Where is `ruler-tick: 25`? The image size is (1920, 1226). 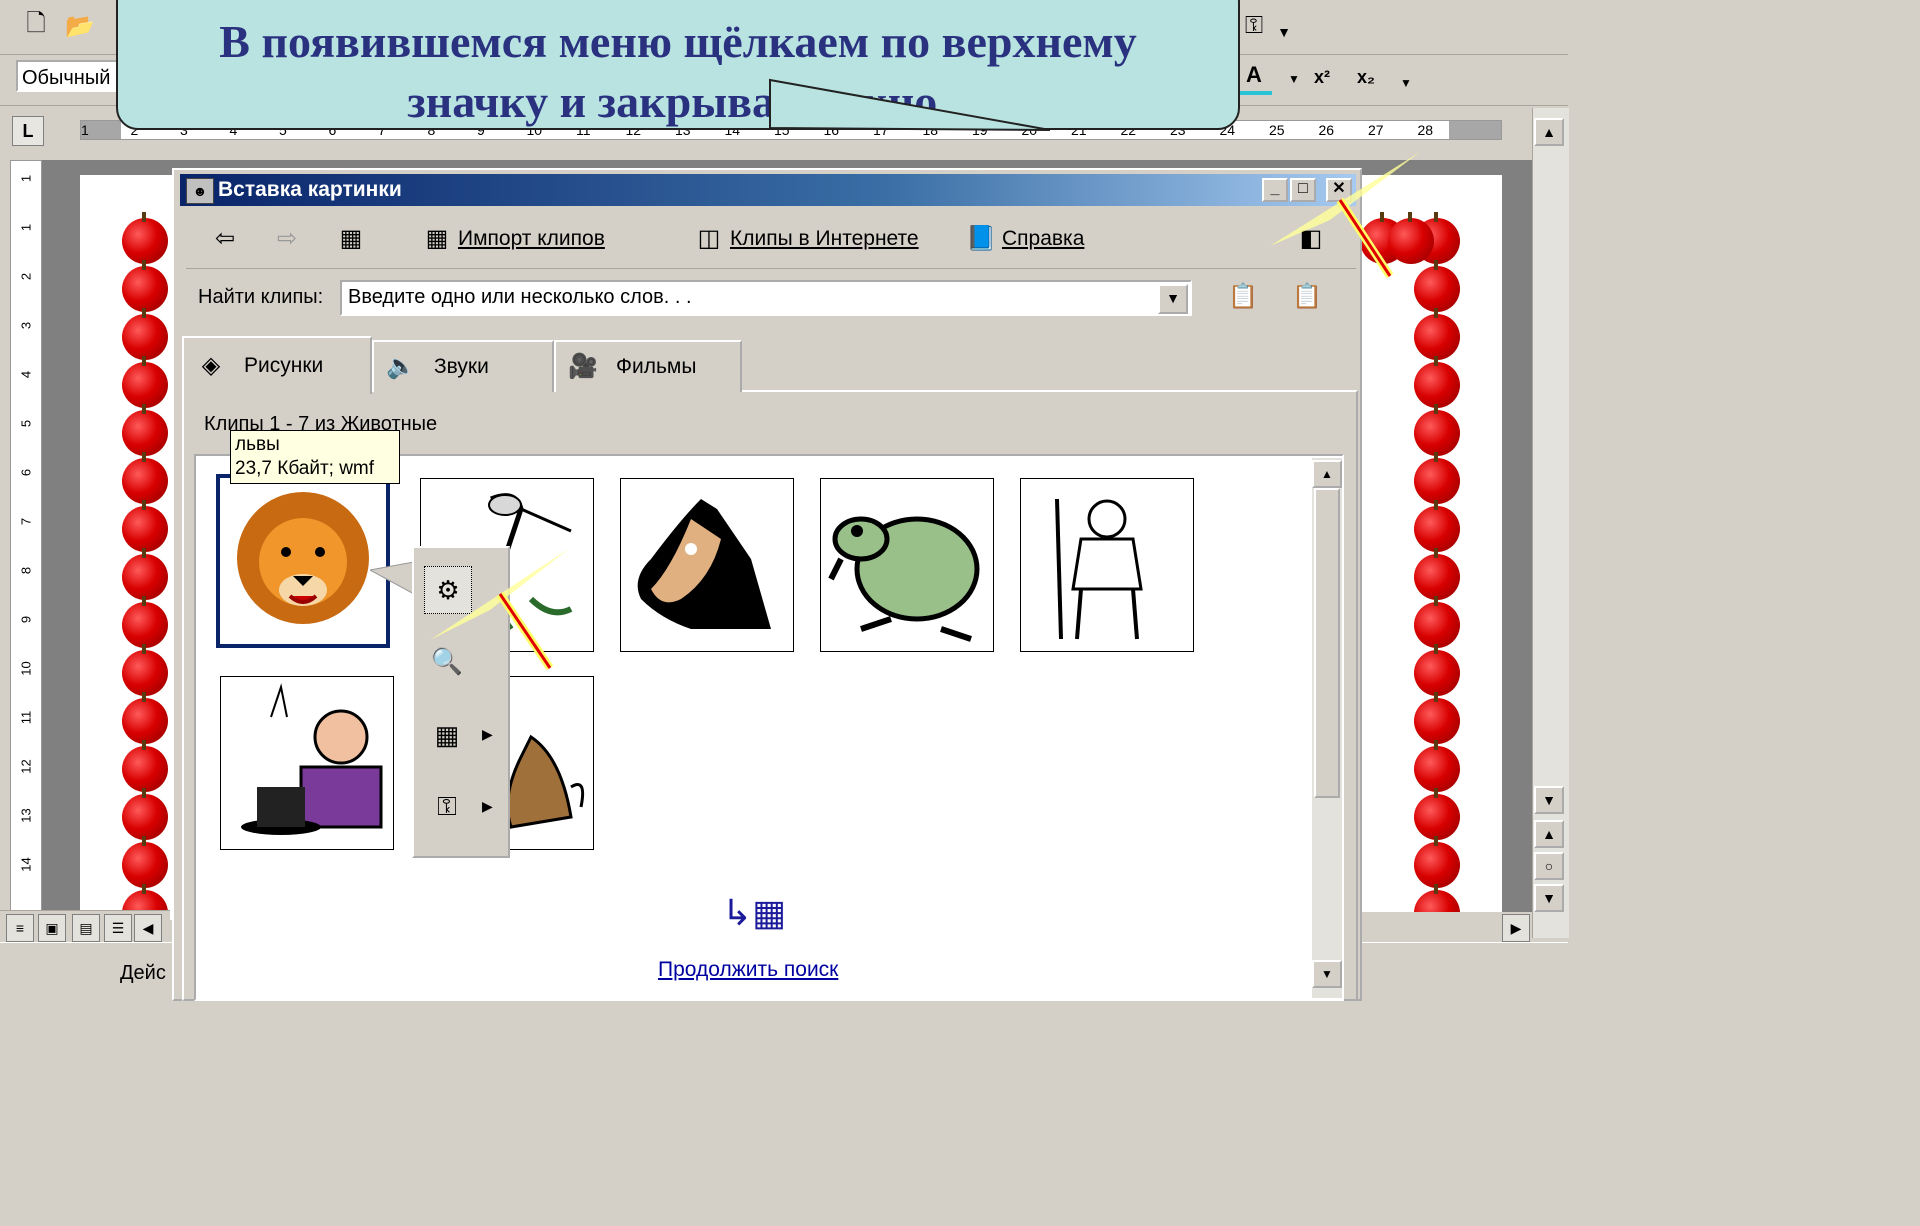
ruler-tick: 25 is located at coordinates (1277, 130).